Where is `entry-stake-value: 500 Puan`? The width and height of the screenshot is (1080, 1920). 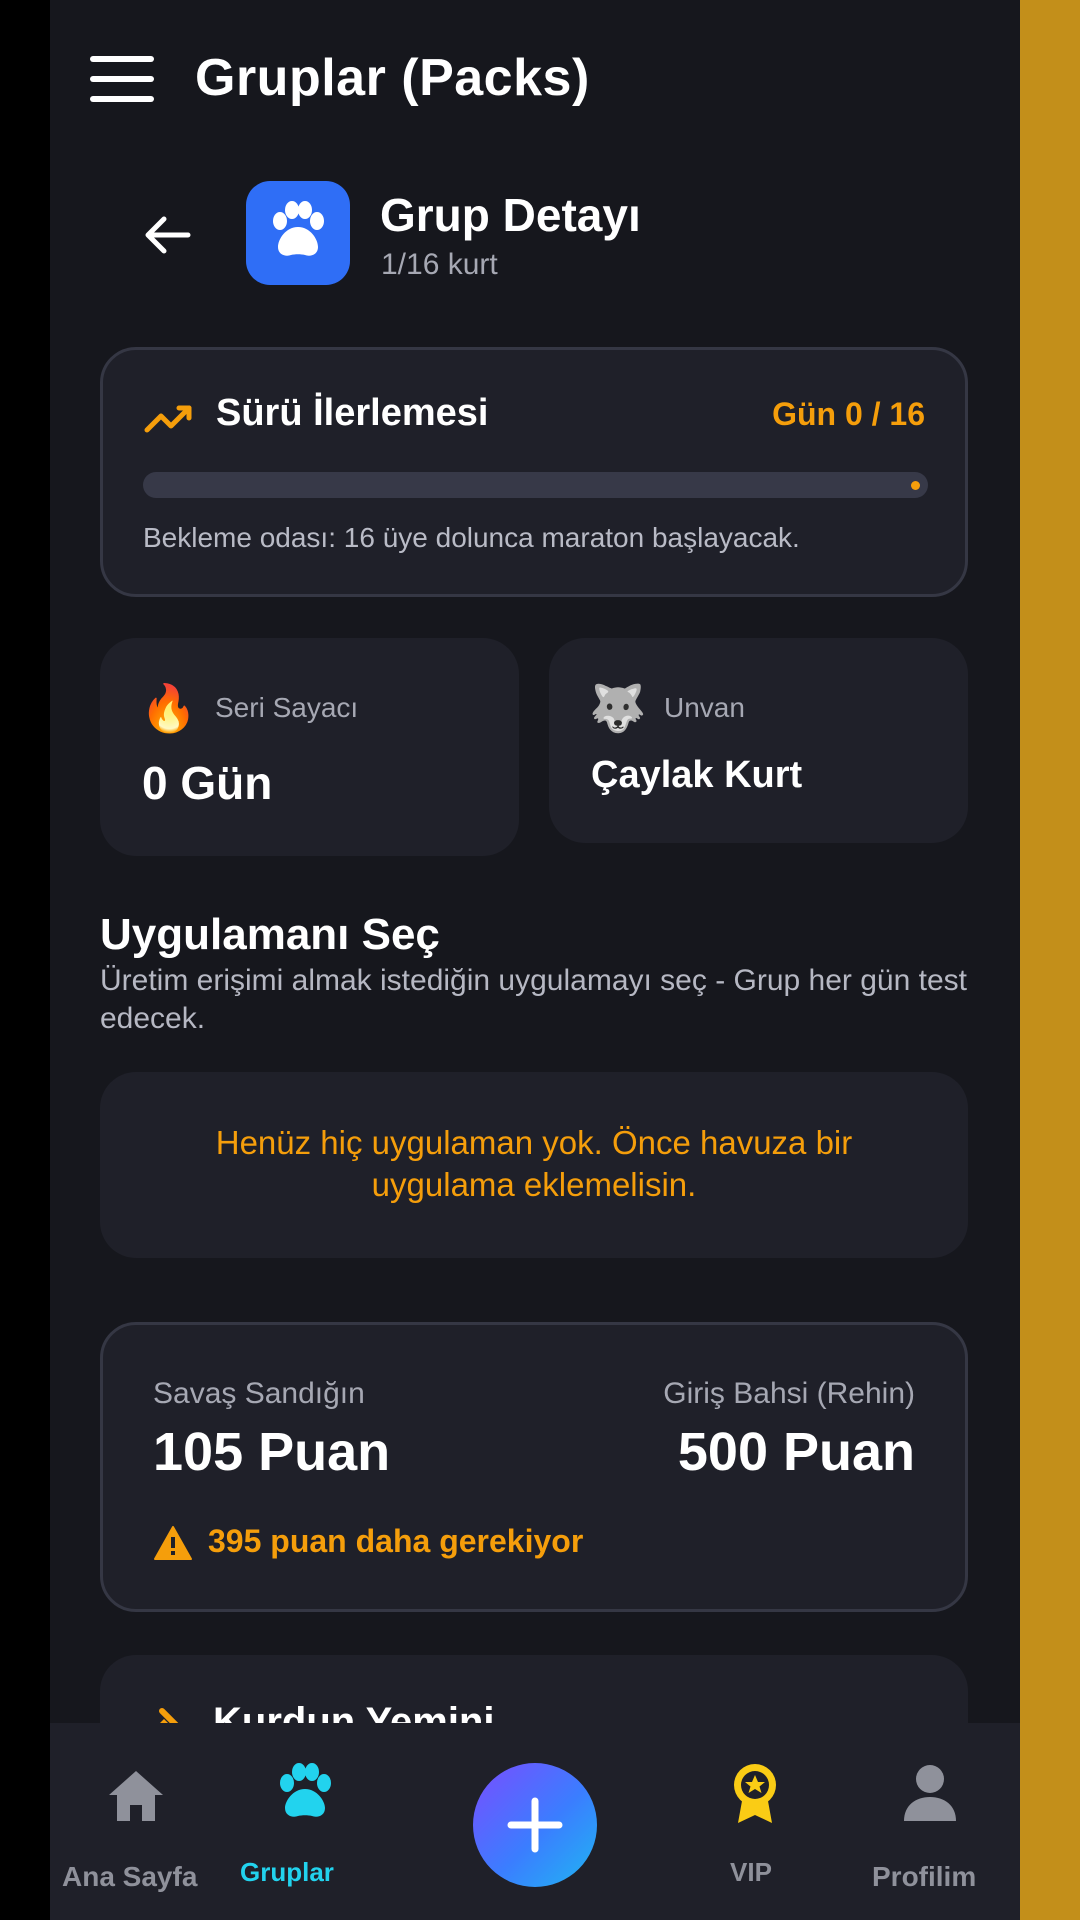 entry-stake-value: 500 Puan is located at coordinates (796, 1452).